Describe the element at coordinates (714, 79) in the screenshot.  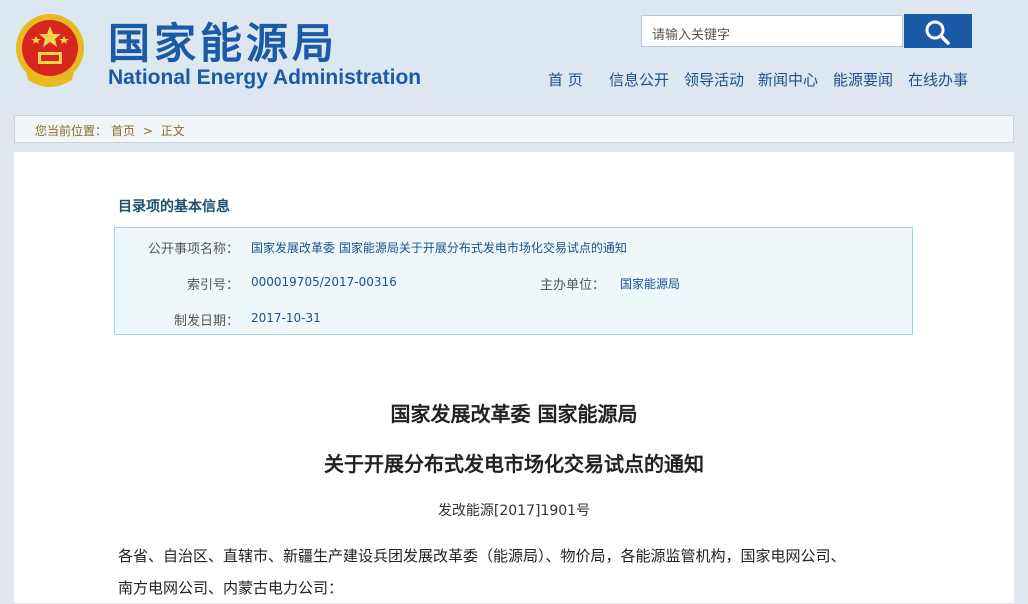
I see `nav-item-leadership: 领导活动` at that location.